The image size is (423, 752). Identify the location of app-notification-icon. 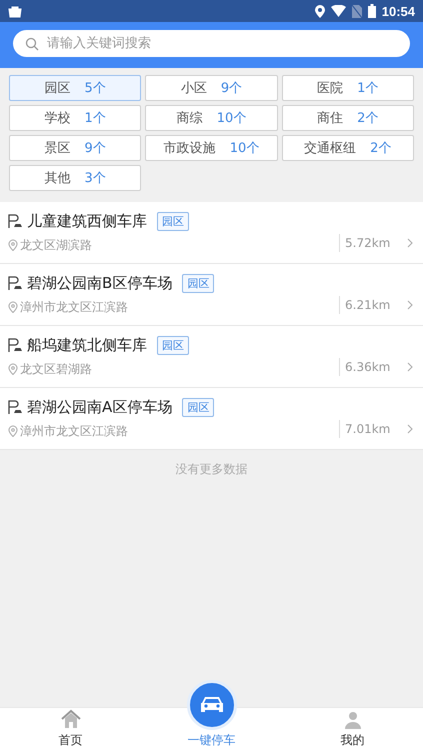
(15, 11).